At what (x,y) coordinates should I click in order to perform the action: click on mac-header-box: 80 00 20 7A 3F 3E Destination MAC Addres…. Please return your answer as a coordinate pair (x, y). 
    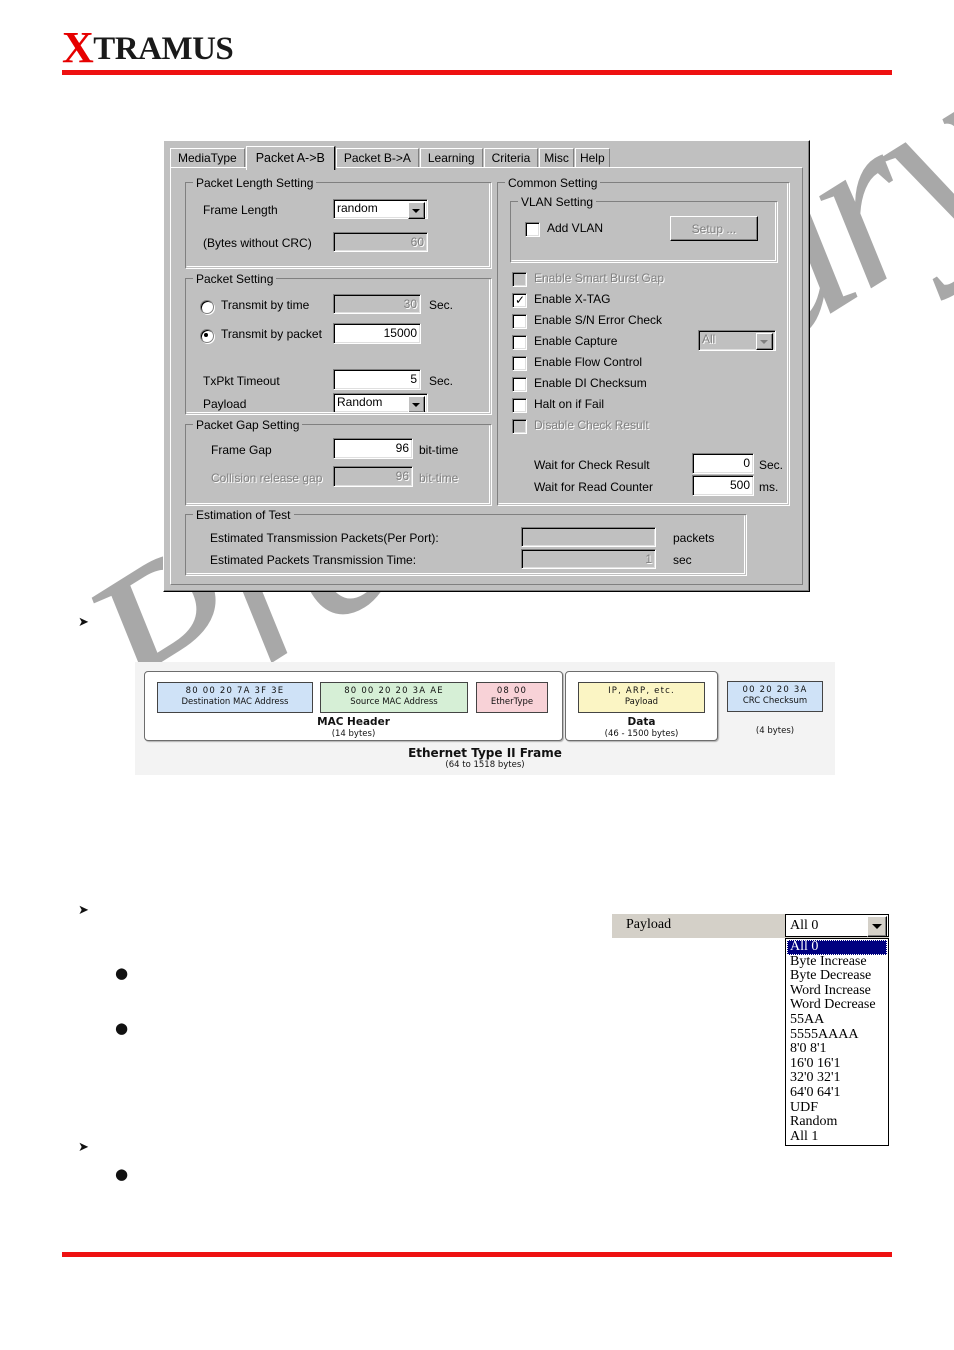
    Looking at the image, I should click on (353, 706).